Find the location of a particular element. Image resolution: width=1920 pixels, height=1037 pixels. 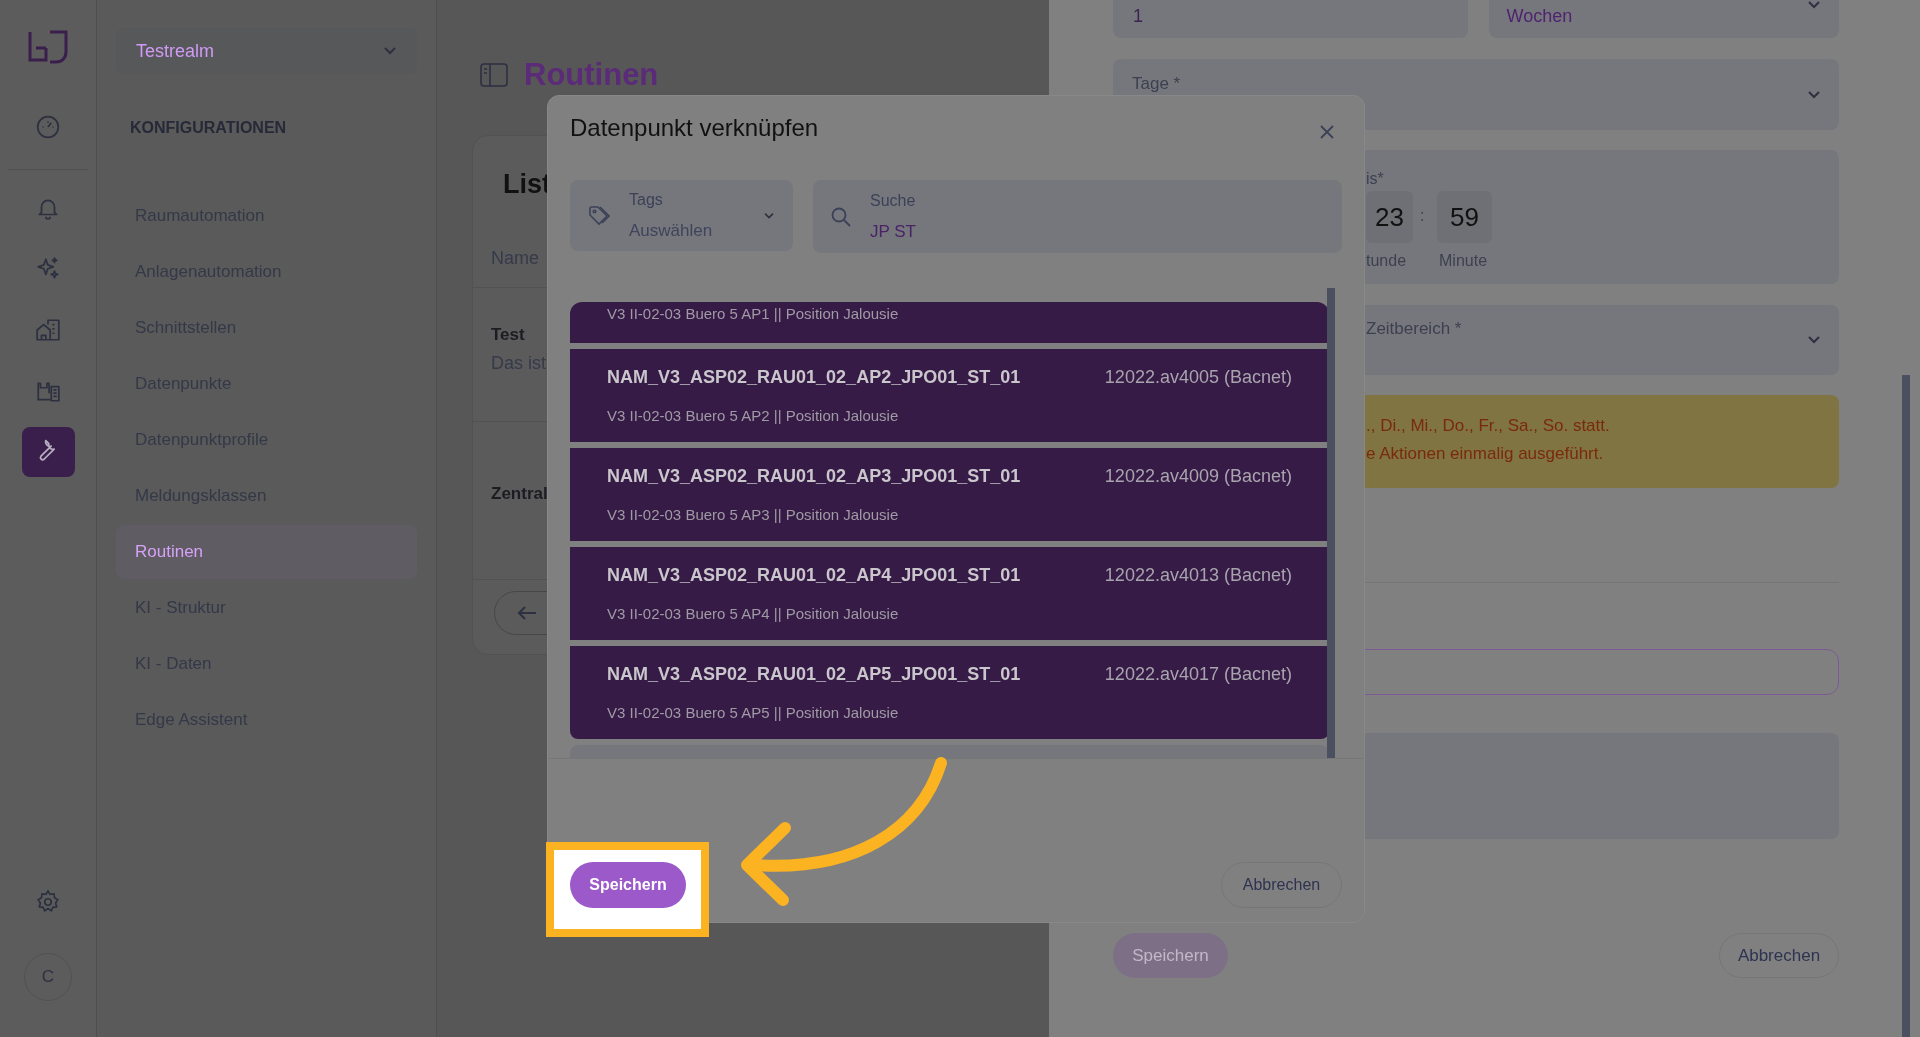

datapoint-description: V3 II-02-03 Buero 5 AP2 || Position Jalousie is located at coordinates (753, 415).